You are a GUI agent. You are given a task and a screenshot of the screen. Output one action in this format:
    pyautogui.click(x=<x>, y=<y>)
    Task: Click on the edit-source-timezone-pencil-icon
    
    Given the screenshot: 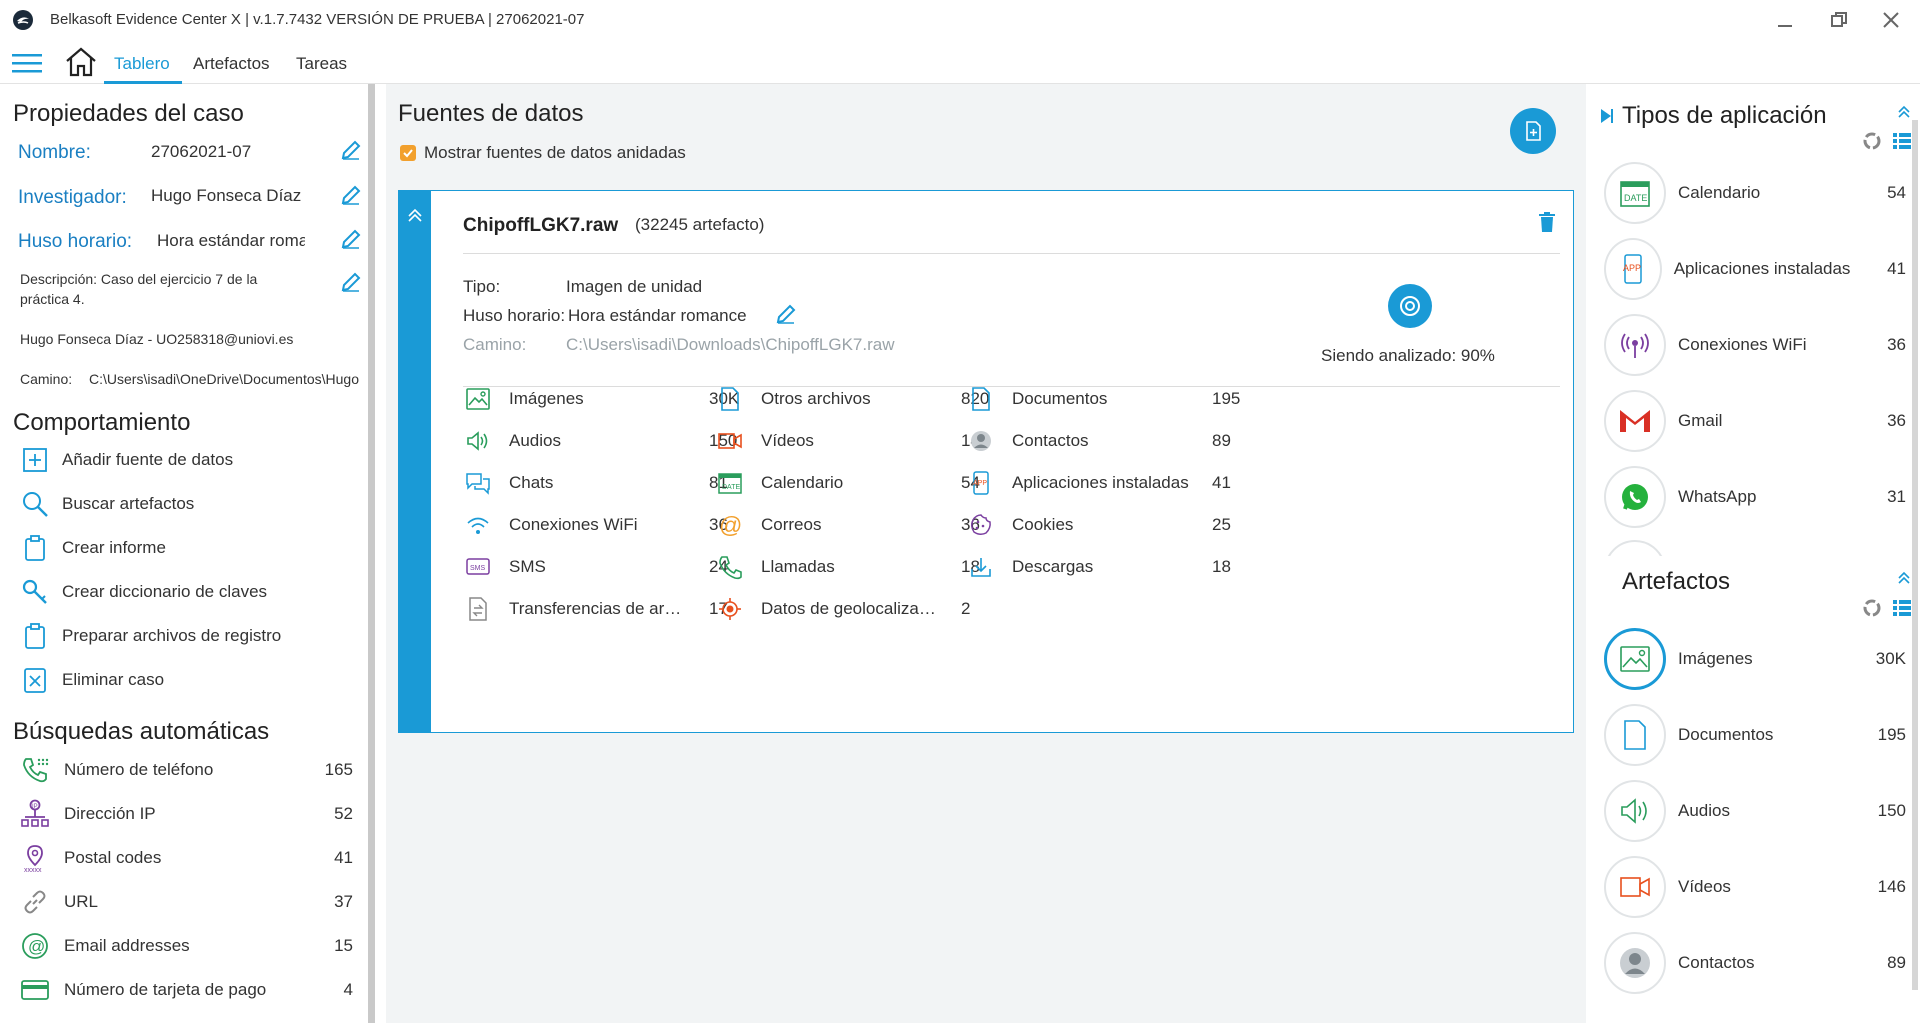 What is the action you would take?
    pyautogui.click(x=786, y=314)
    